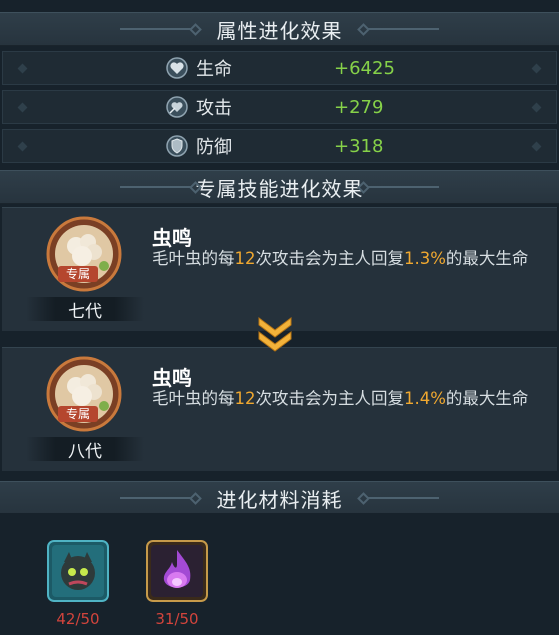  What do you see at coordinates (279, 107) in the screenshot?
I see `stat-row-attack: 攻击 +279` at bounding box center [279, 107].